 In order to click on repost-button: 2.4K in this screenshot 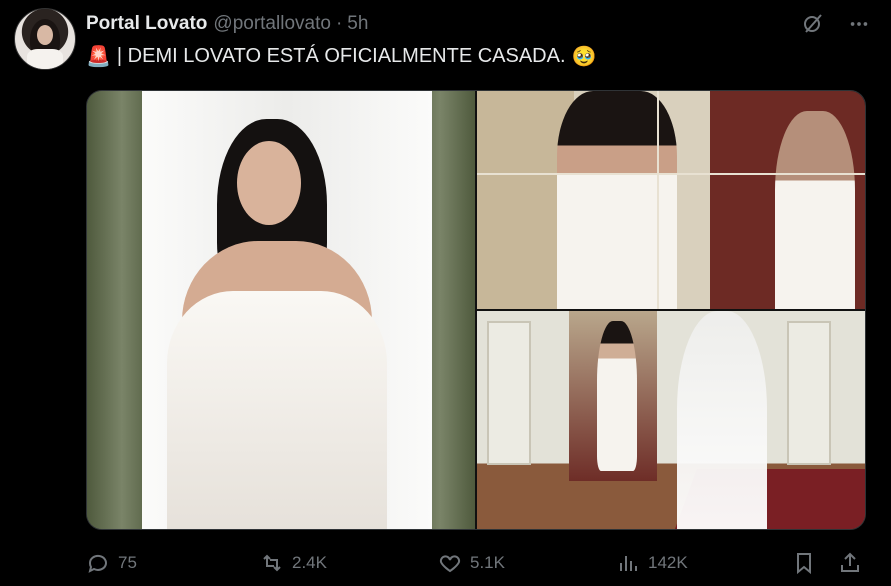, I will do `click(293, 563)`.